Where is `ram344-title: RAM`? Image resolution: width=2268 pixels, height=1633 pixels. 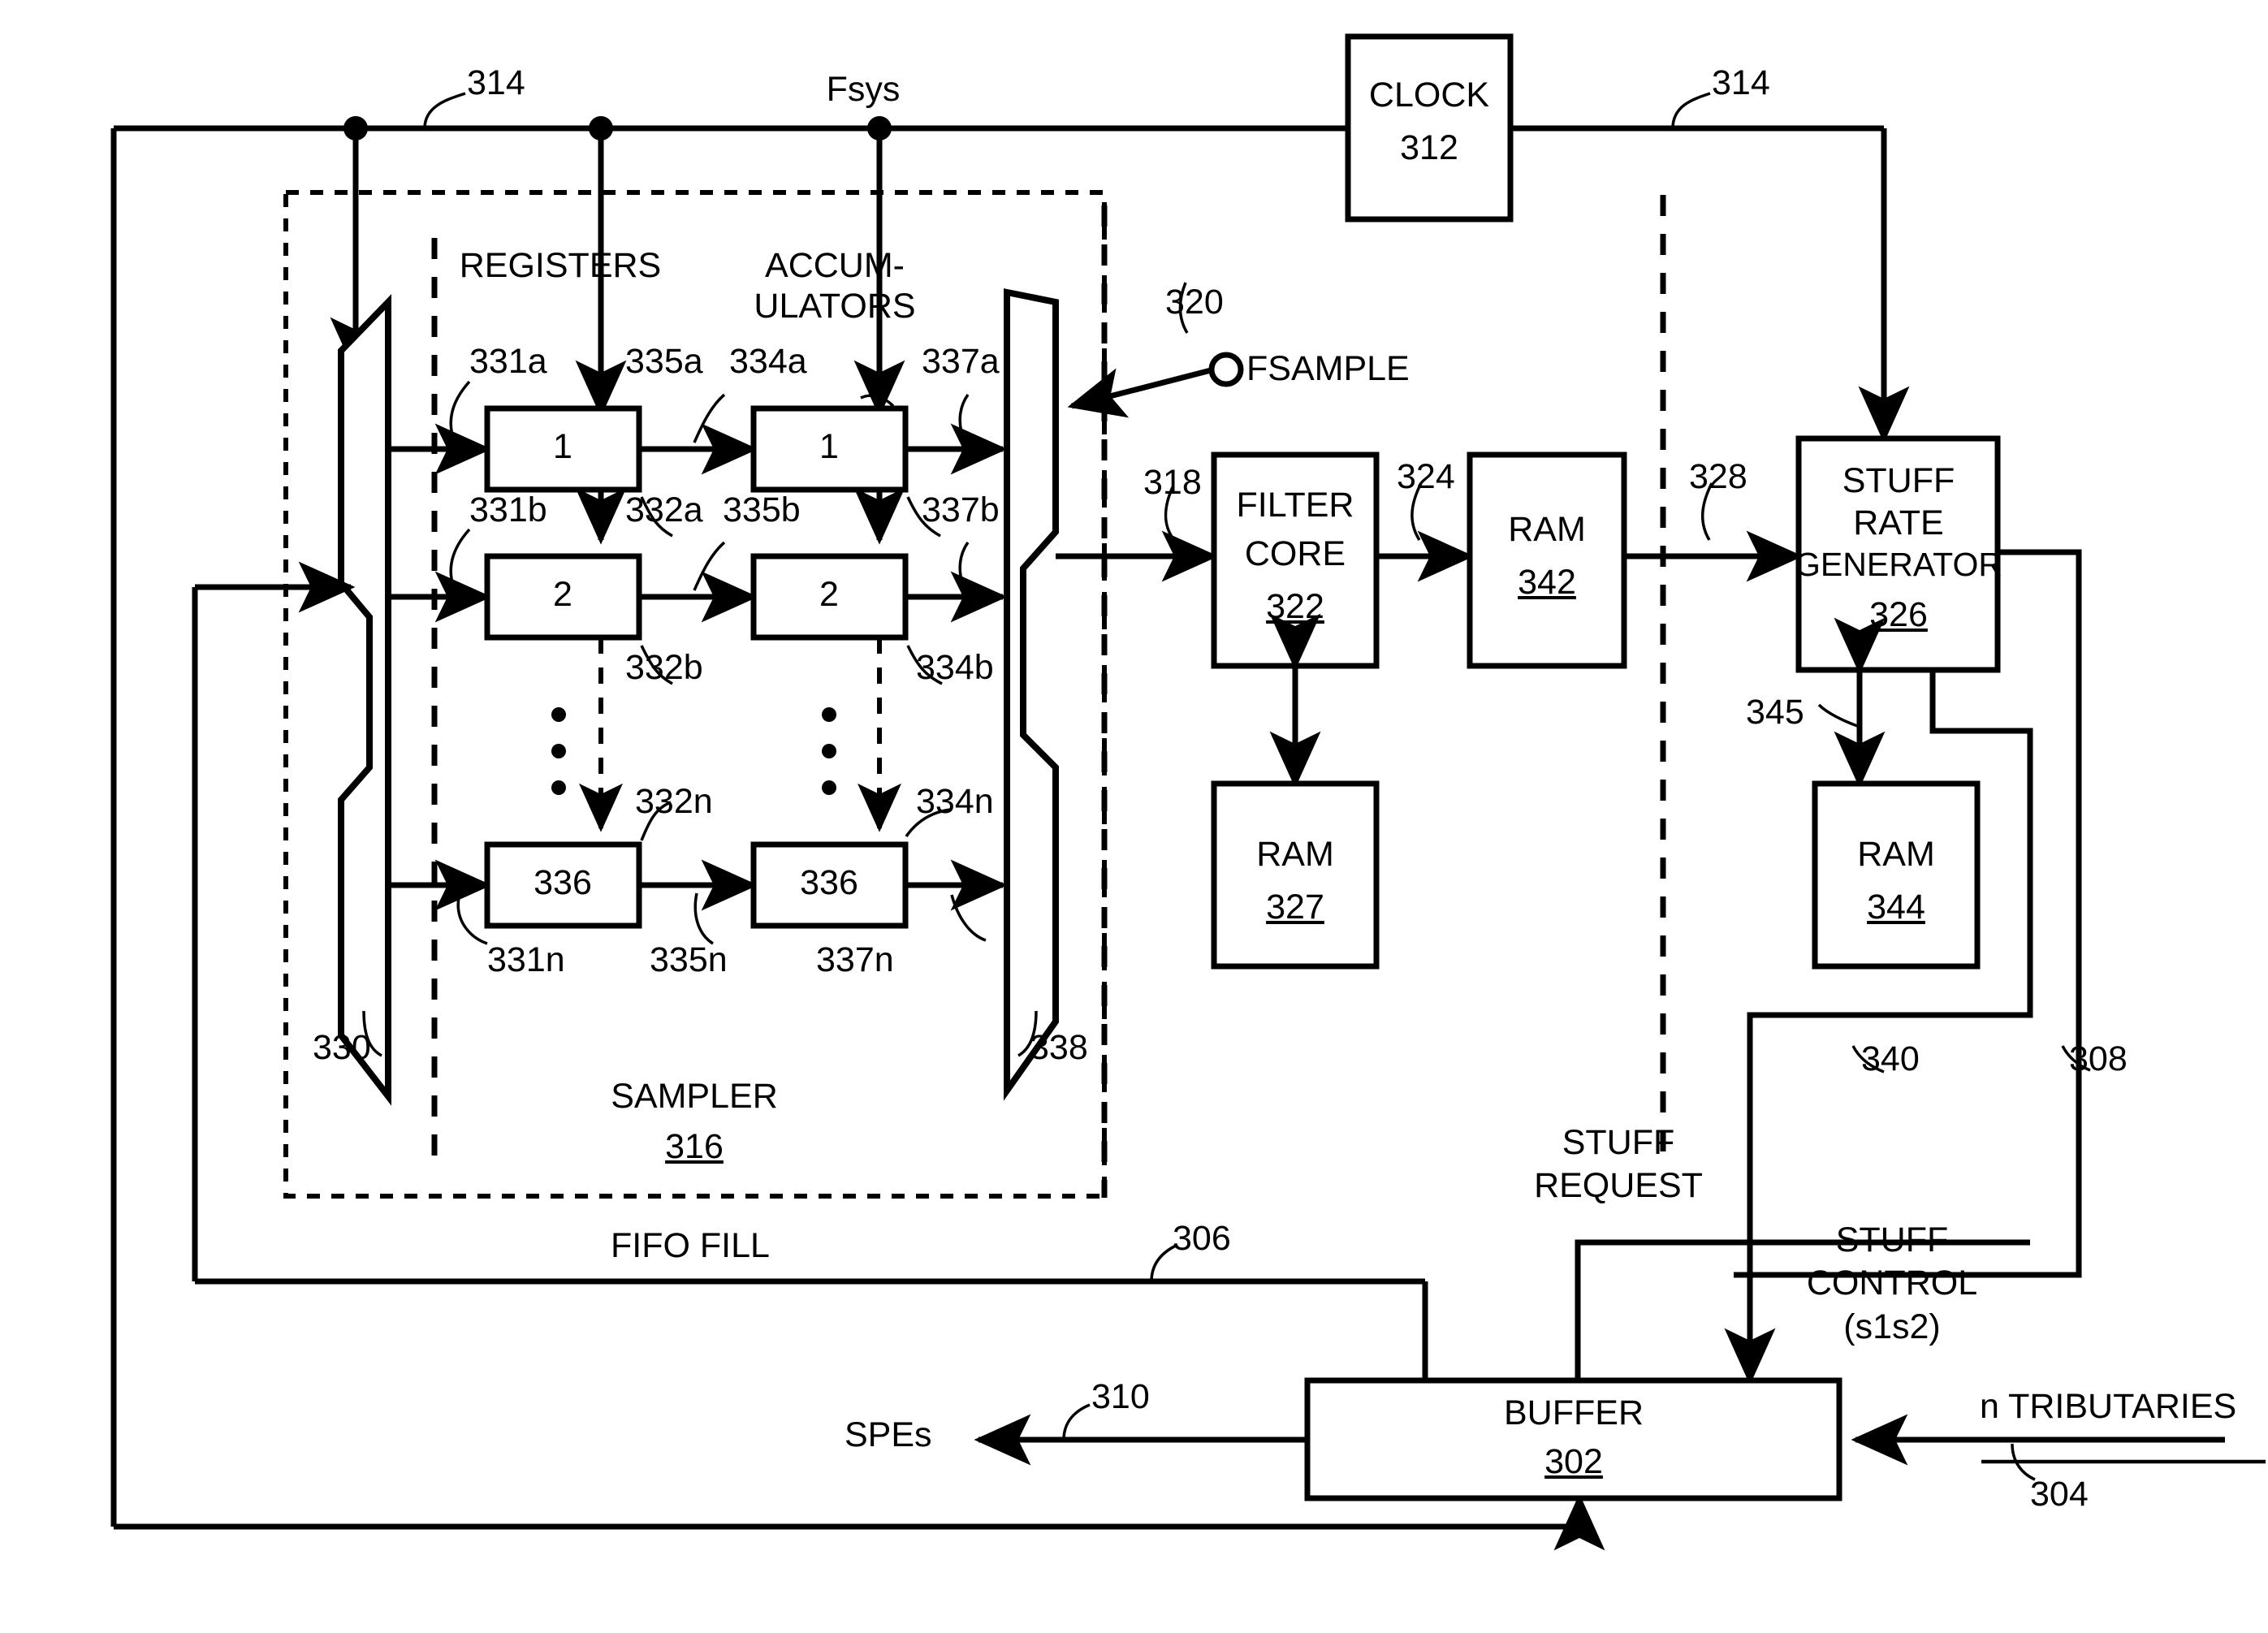
ram344-title: RAM is located at coordinates (1896, 854).